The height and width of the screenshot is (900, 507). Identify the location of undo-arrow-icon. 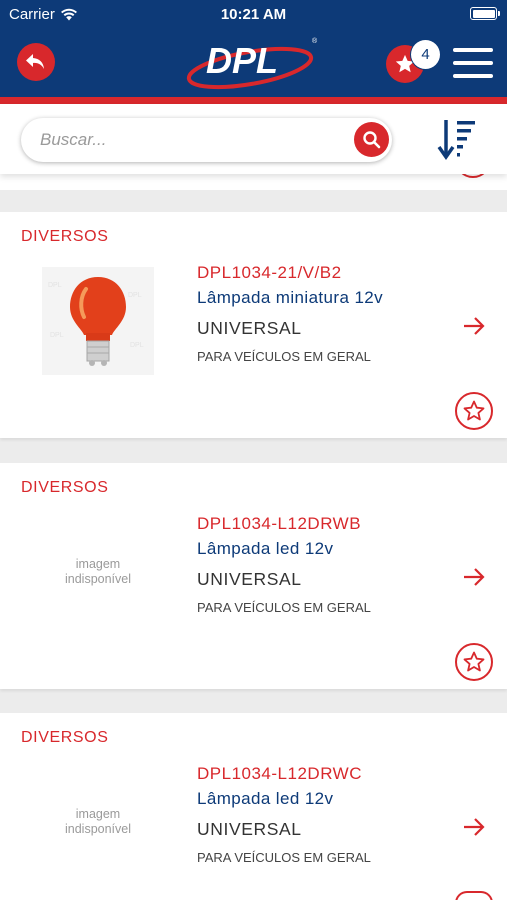
(35, 61).